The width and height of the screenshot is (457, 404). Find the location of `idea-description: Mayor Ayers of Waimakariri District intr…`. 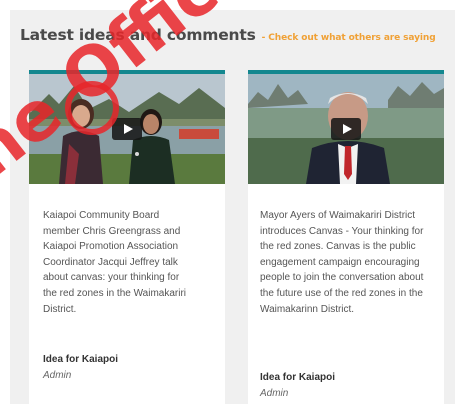

idea-description: Mayor Ayers of Waimakariri District intr… is located at coordinates (342, 262).